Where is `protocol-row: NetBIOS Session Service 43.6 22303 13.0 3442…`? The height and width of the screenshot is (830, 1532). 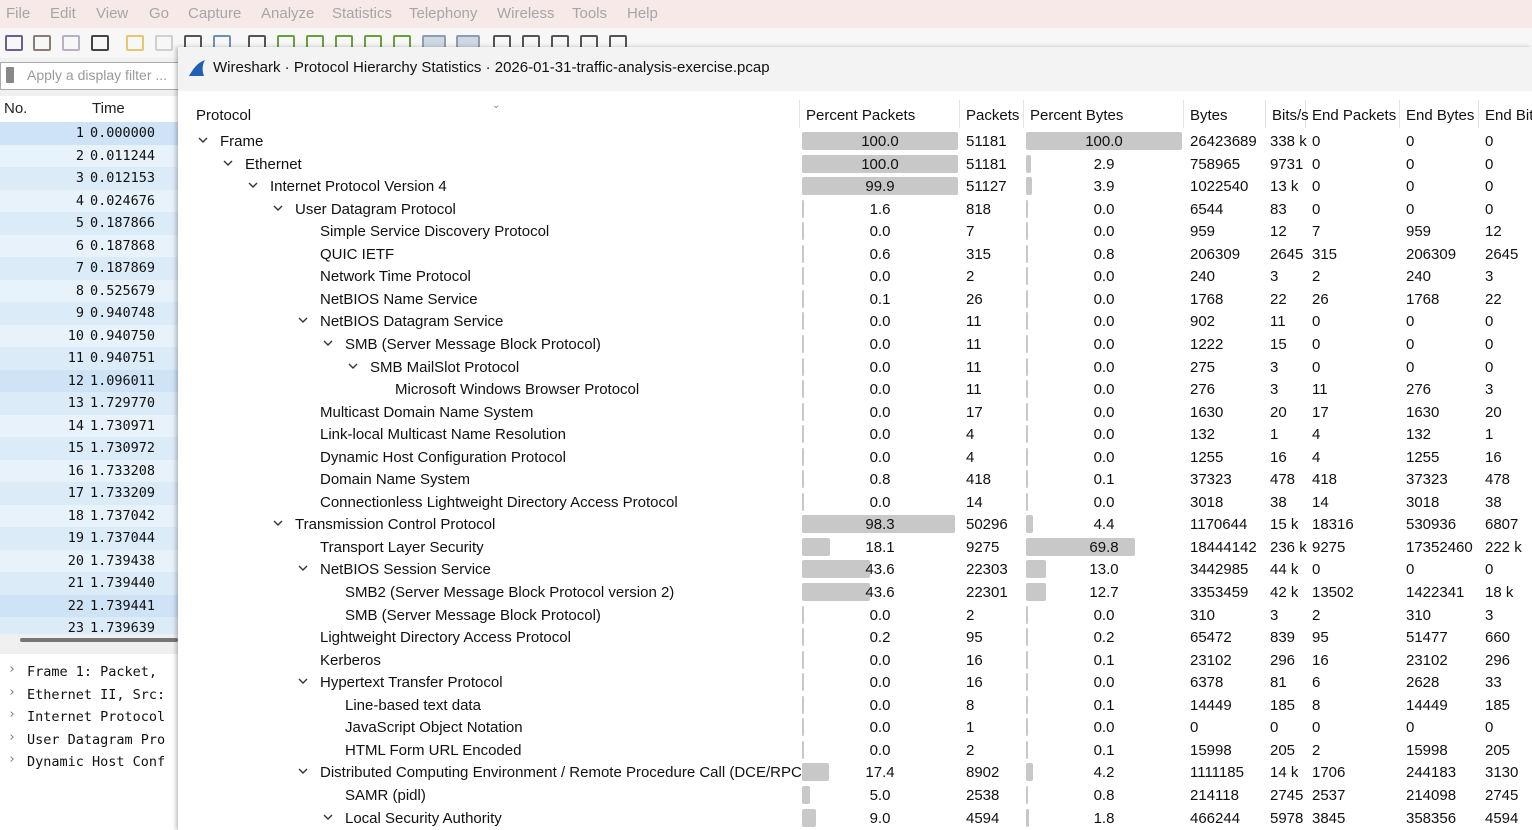
protocol-row: NetBIOS Session Service 43.6 22303 13.0 3442… is located at coordinates (861, 569).